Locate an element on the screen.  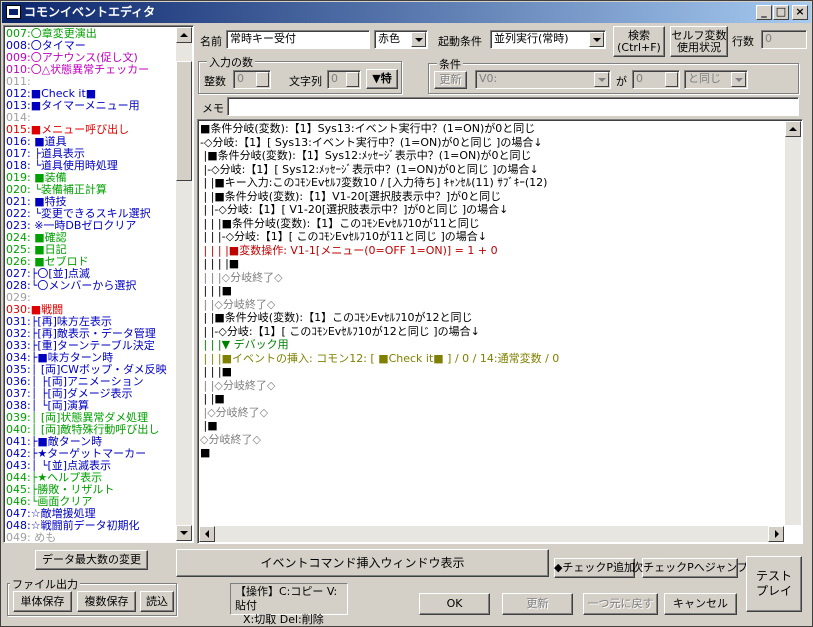
list-item: 043:│ └[並]点滅表示 is located at coordinates (92, 466).